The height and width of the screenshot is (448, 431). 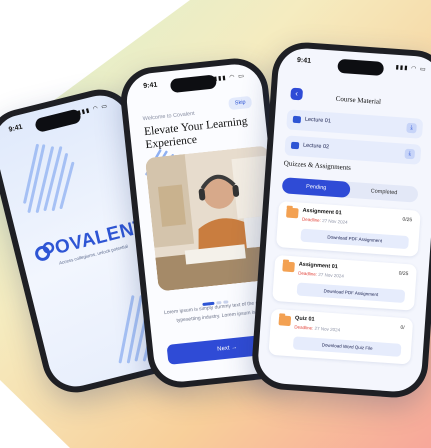 I want to click on tab-pending: Pending, so click(x=316, y=187).